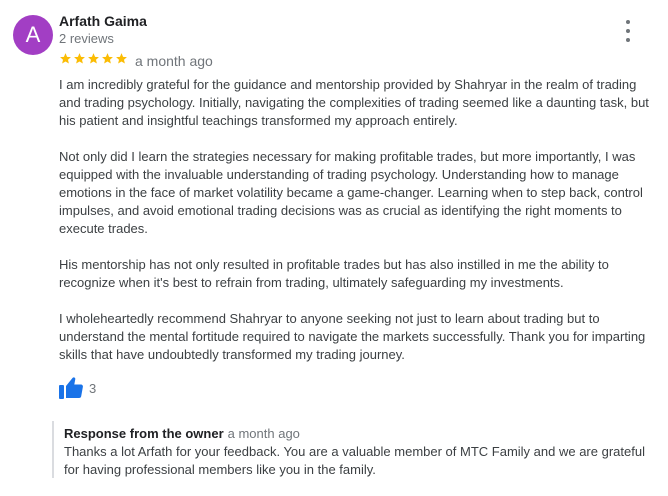  Describe the element at coordinates (174, 61) in the screenshot. I see `review-time: a month ago` at that location.